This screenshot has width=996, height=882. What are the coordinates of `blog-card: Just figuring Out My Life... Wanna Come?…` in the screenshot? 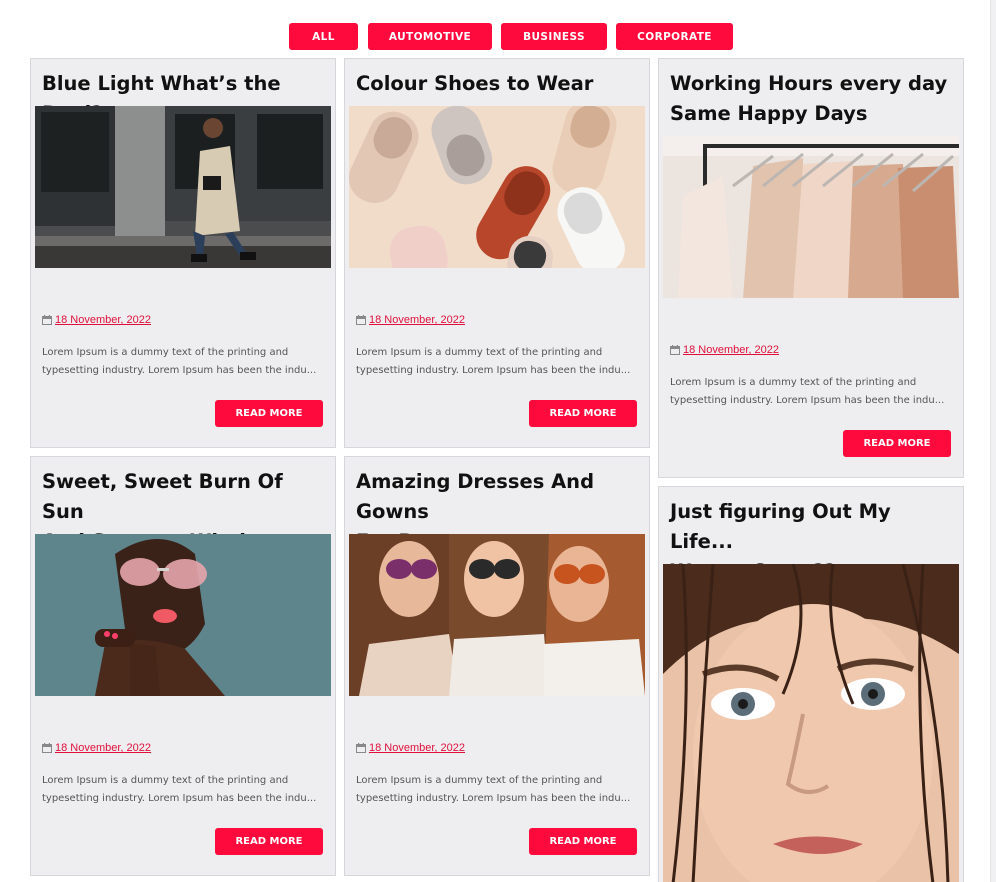 It's located at (811, 684).